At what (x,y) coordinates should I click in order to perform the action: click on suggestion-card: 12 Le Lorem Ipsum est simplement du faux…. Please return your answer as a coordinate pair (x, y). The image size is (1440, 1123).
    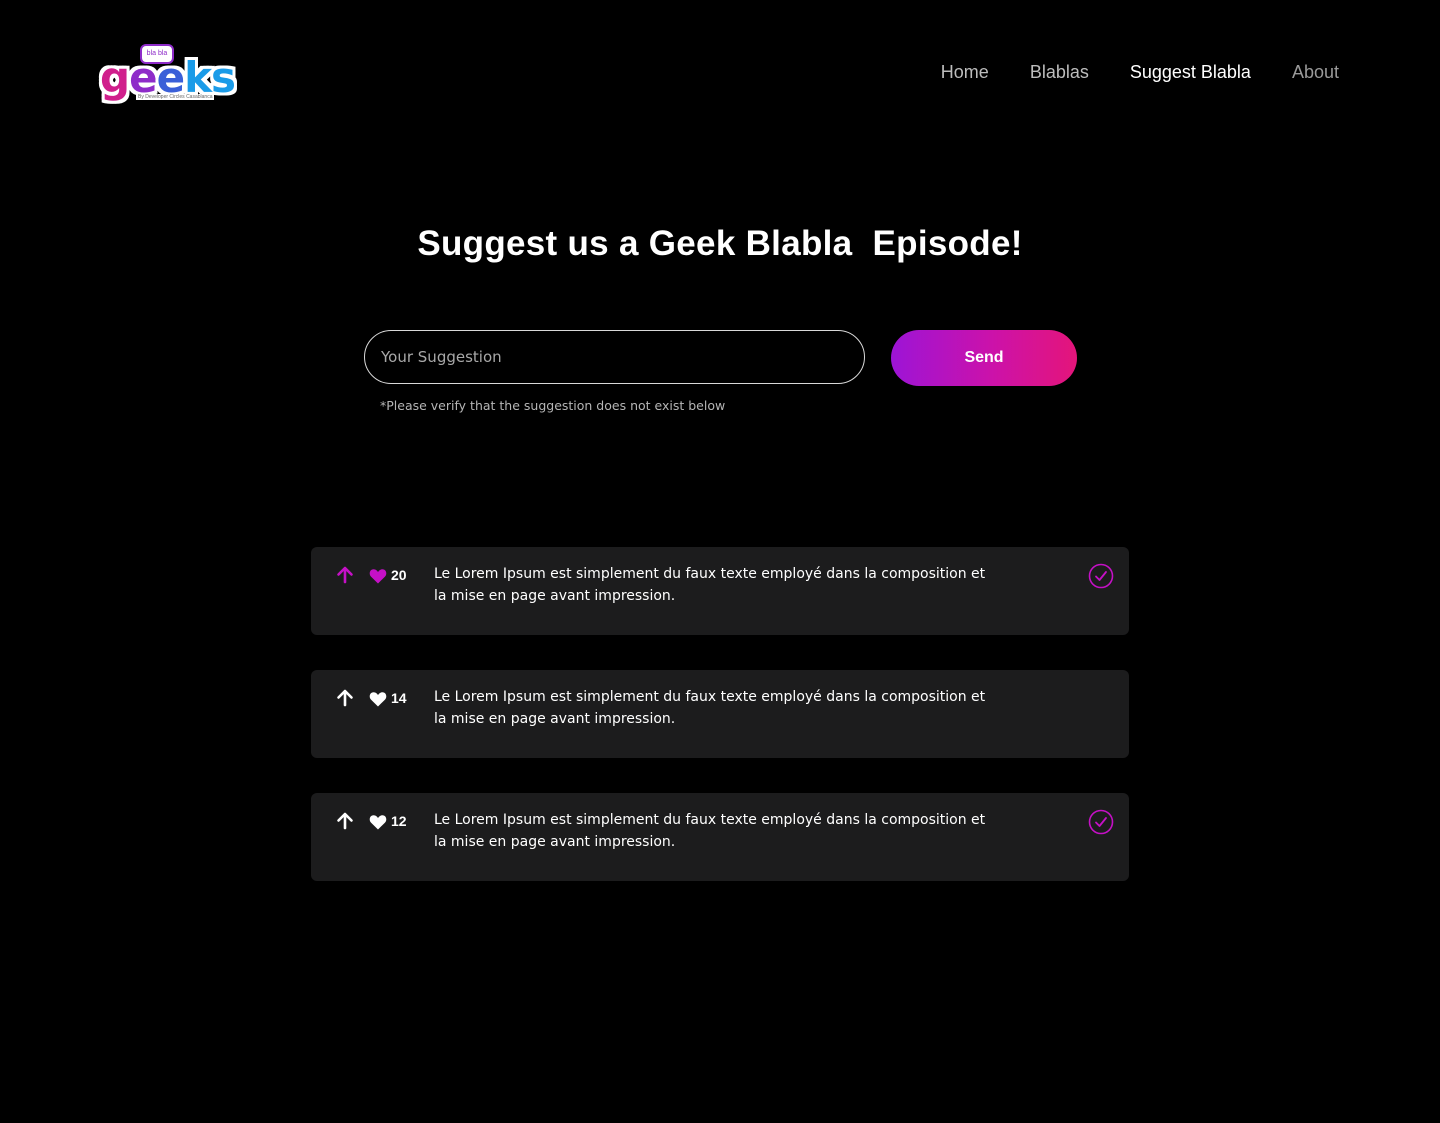
    Looking at the image, I should click on (720, 837).